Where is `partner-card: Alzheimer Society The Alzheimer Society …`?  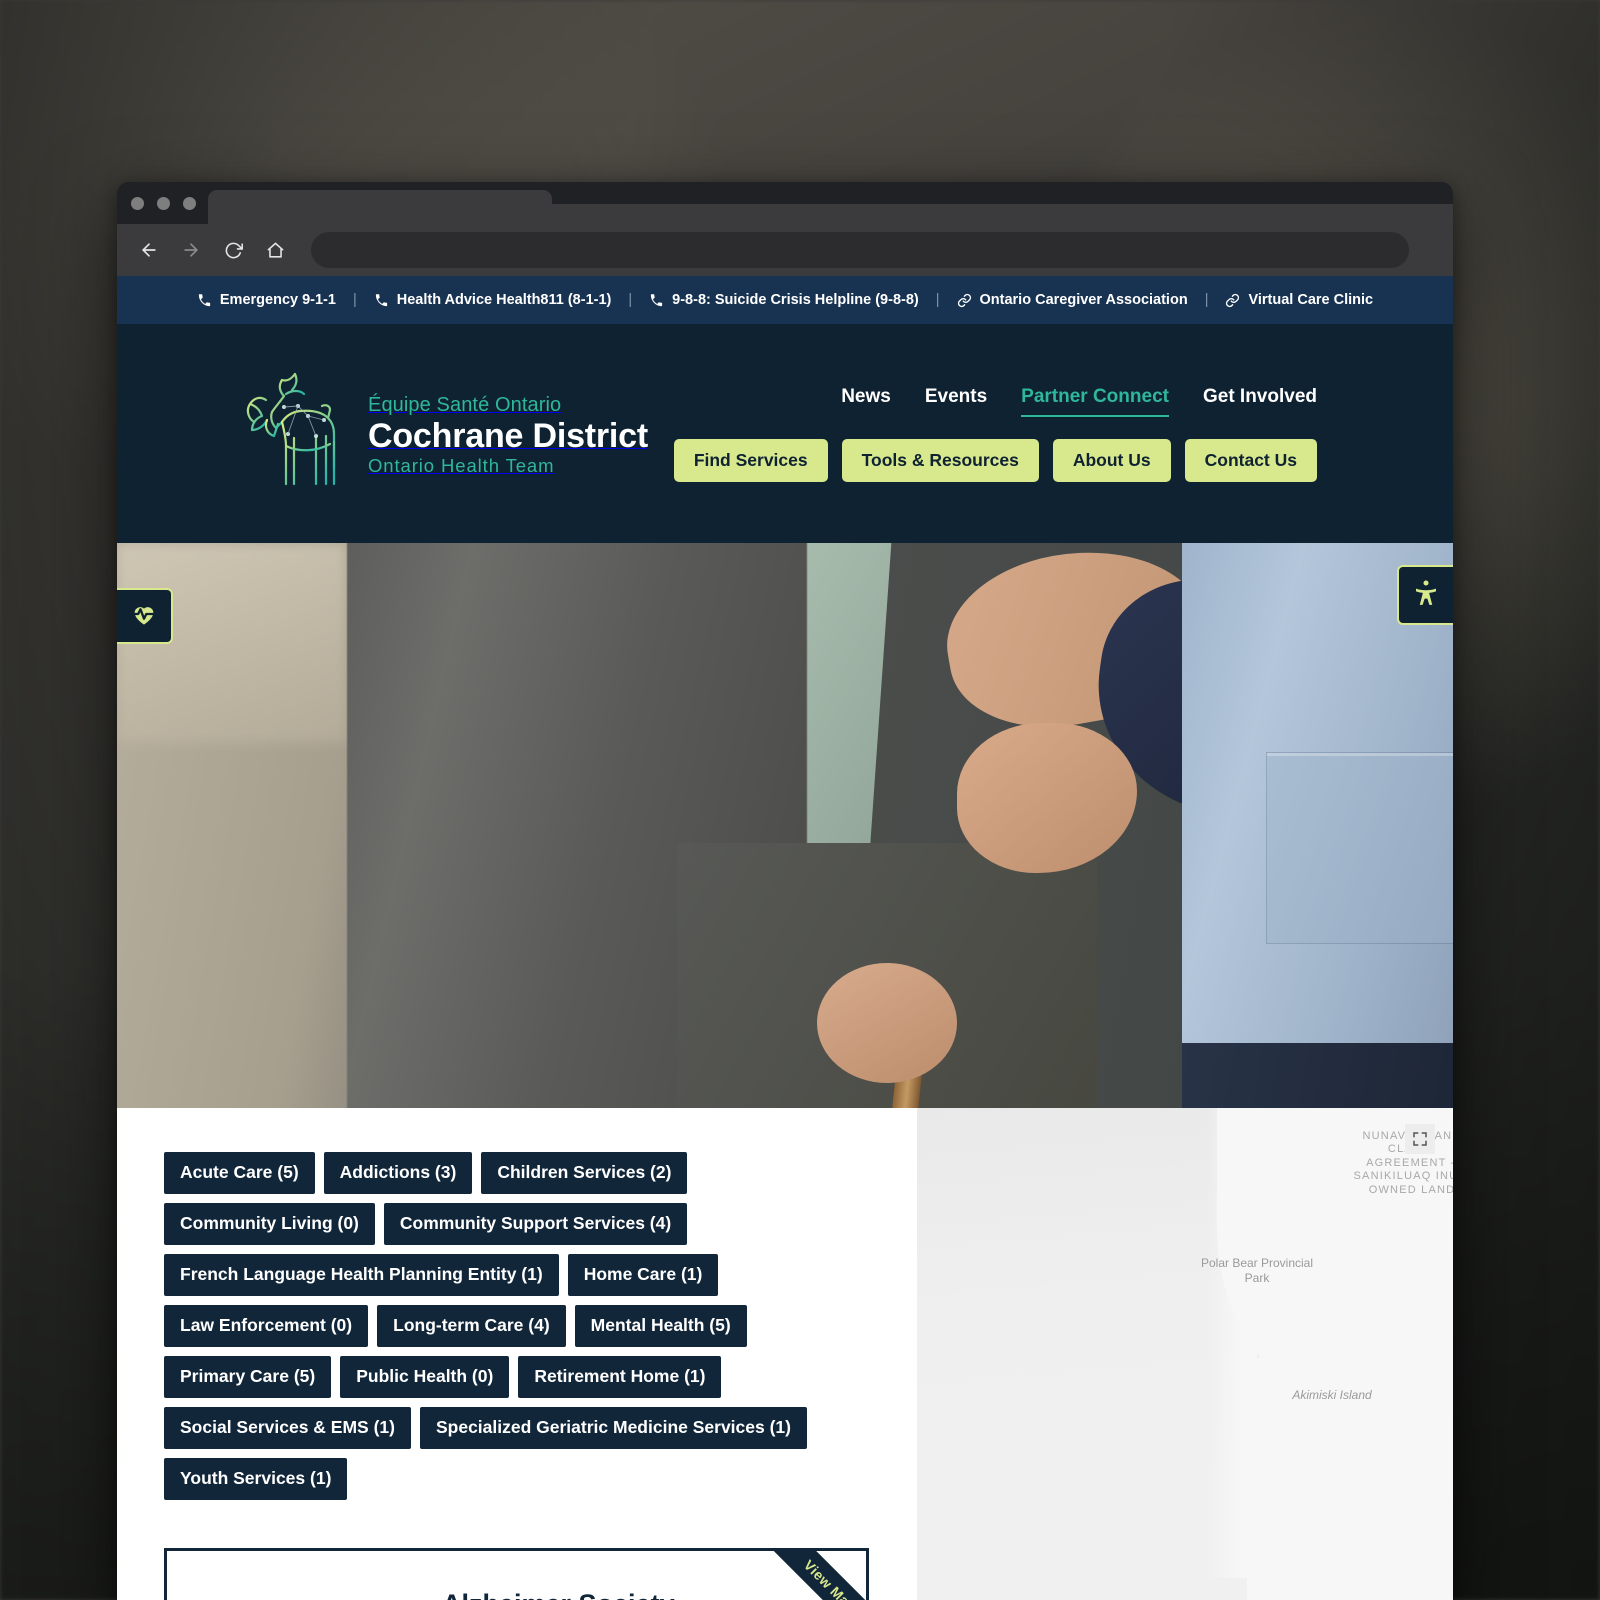 partner-card: Alzheimer Society The Alzheimer Society … is located at coordinates (516, 1574).